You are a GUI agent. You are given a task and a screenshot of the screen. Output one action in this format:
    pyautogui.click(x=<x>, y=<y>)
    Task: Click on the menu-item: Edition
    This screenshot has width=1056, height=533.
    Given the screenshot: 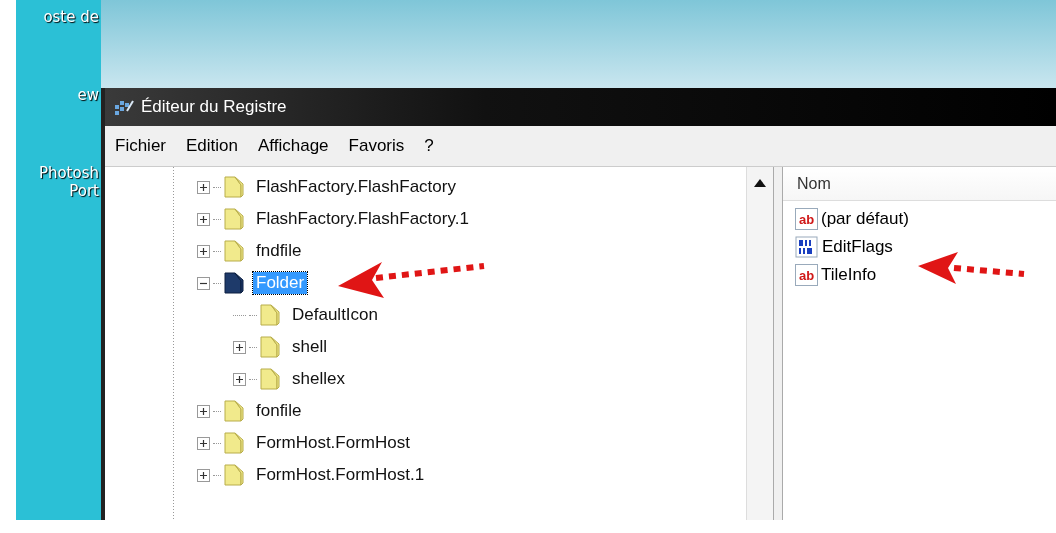 What is the action you would take?
    pyautogui.click(x=212, y=146)
    